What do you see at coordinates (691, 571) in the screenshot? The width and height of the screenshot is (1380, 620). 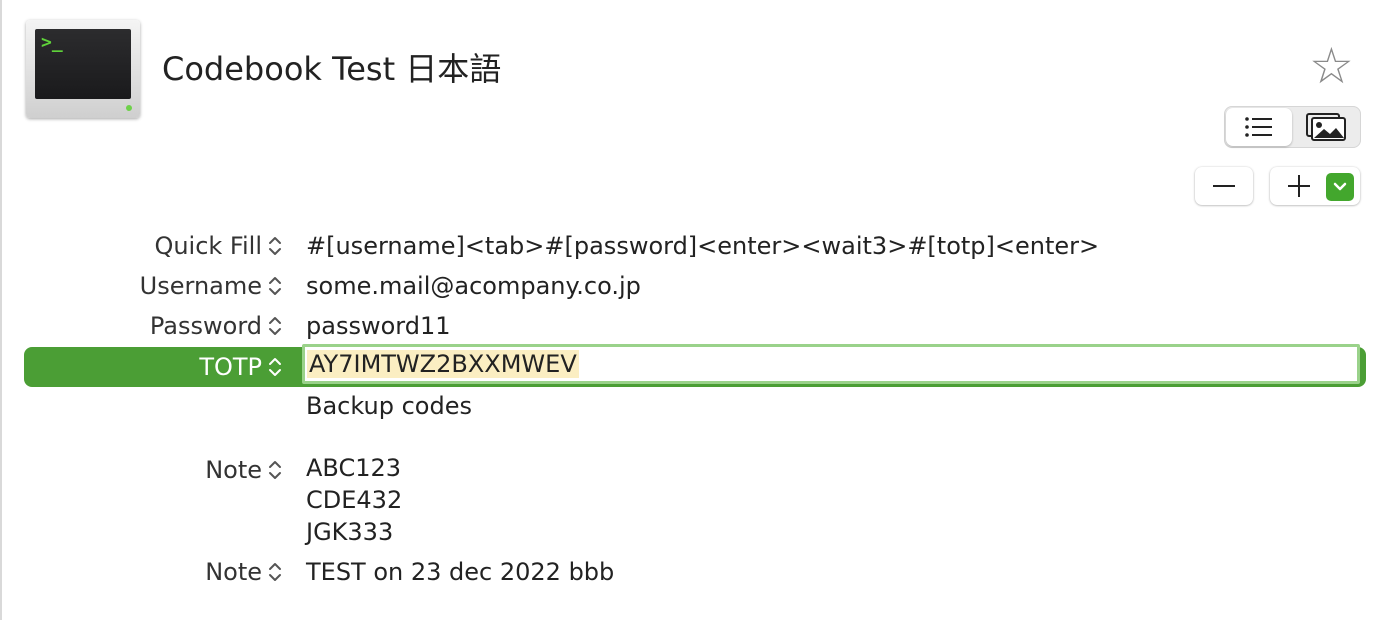 I see `field-row-note-test: Note TEST on 23 dec 2022 bbb` at bounding box center [691, 571].